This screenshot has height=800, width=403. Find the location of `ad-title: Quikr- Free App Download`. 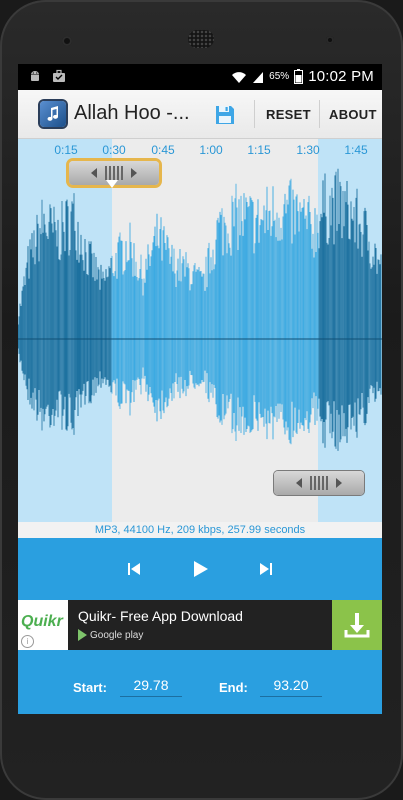

ad-title: Quikr- Free App Download is located at coordinates (160, 616).